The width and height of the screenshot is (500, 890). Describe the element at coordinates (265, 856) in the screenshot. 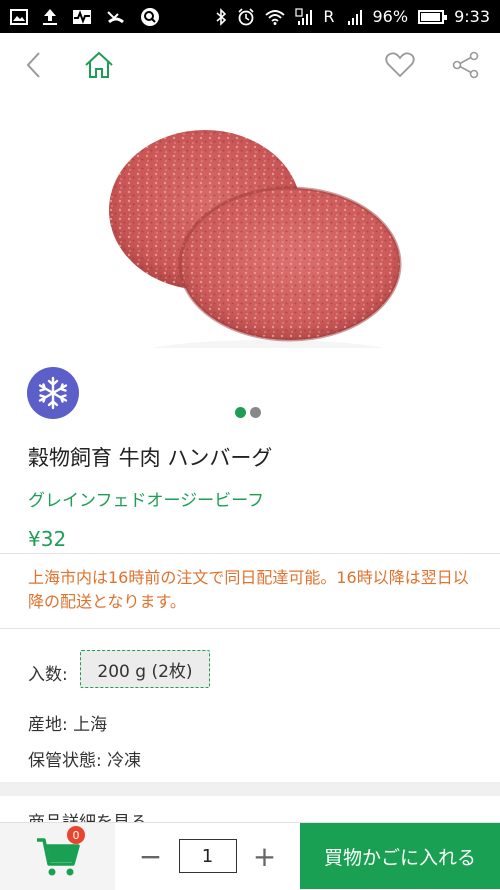

I see `increase-button: +` at that location.